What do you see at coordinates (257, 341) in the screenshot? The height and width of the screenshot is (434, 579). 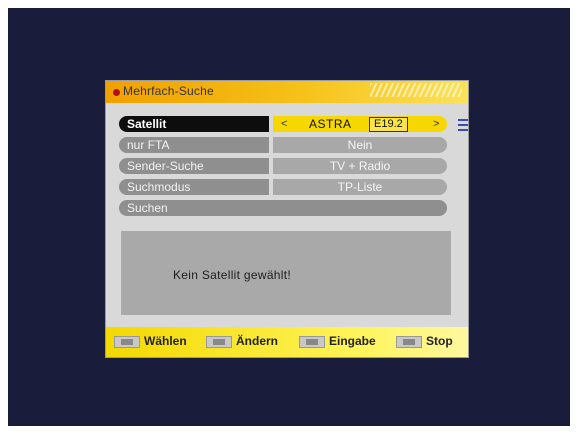 I see `hint-change-label: Ändern` at bounding box center [257, 341].